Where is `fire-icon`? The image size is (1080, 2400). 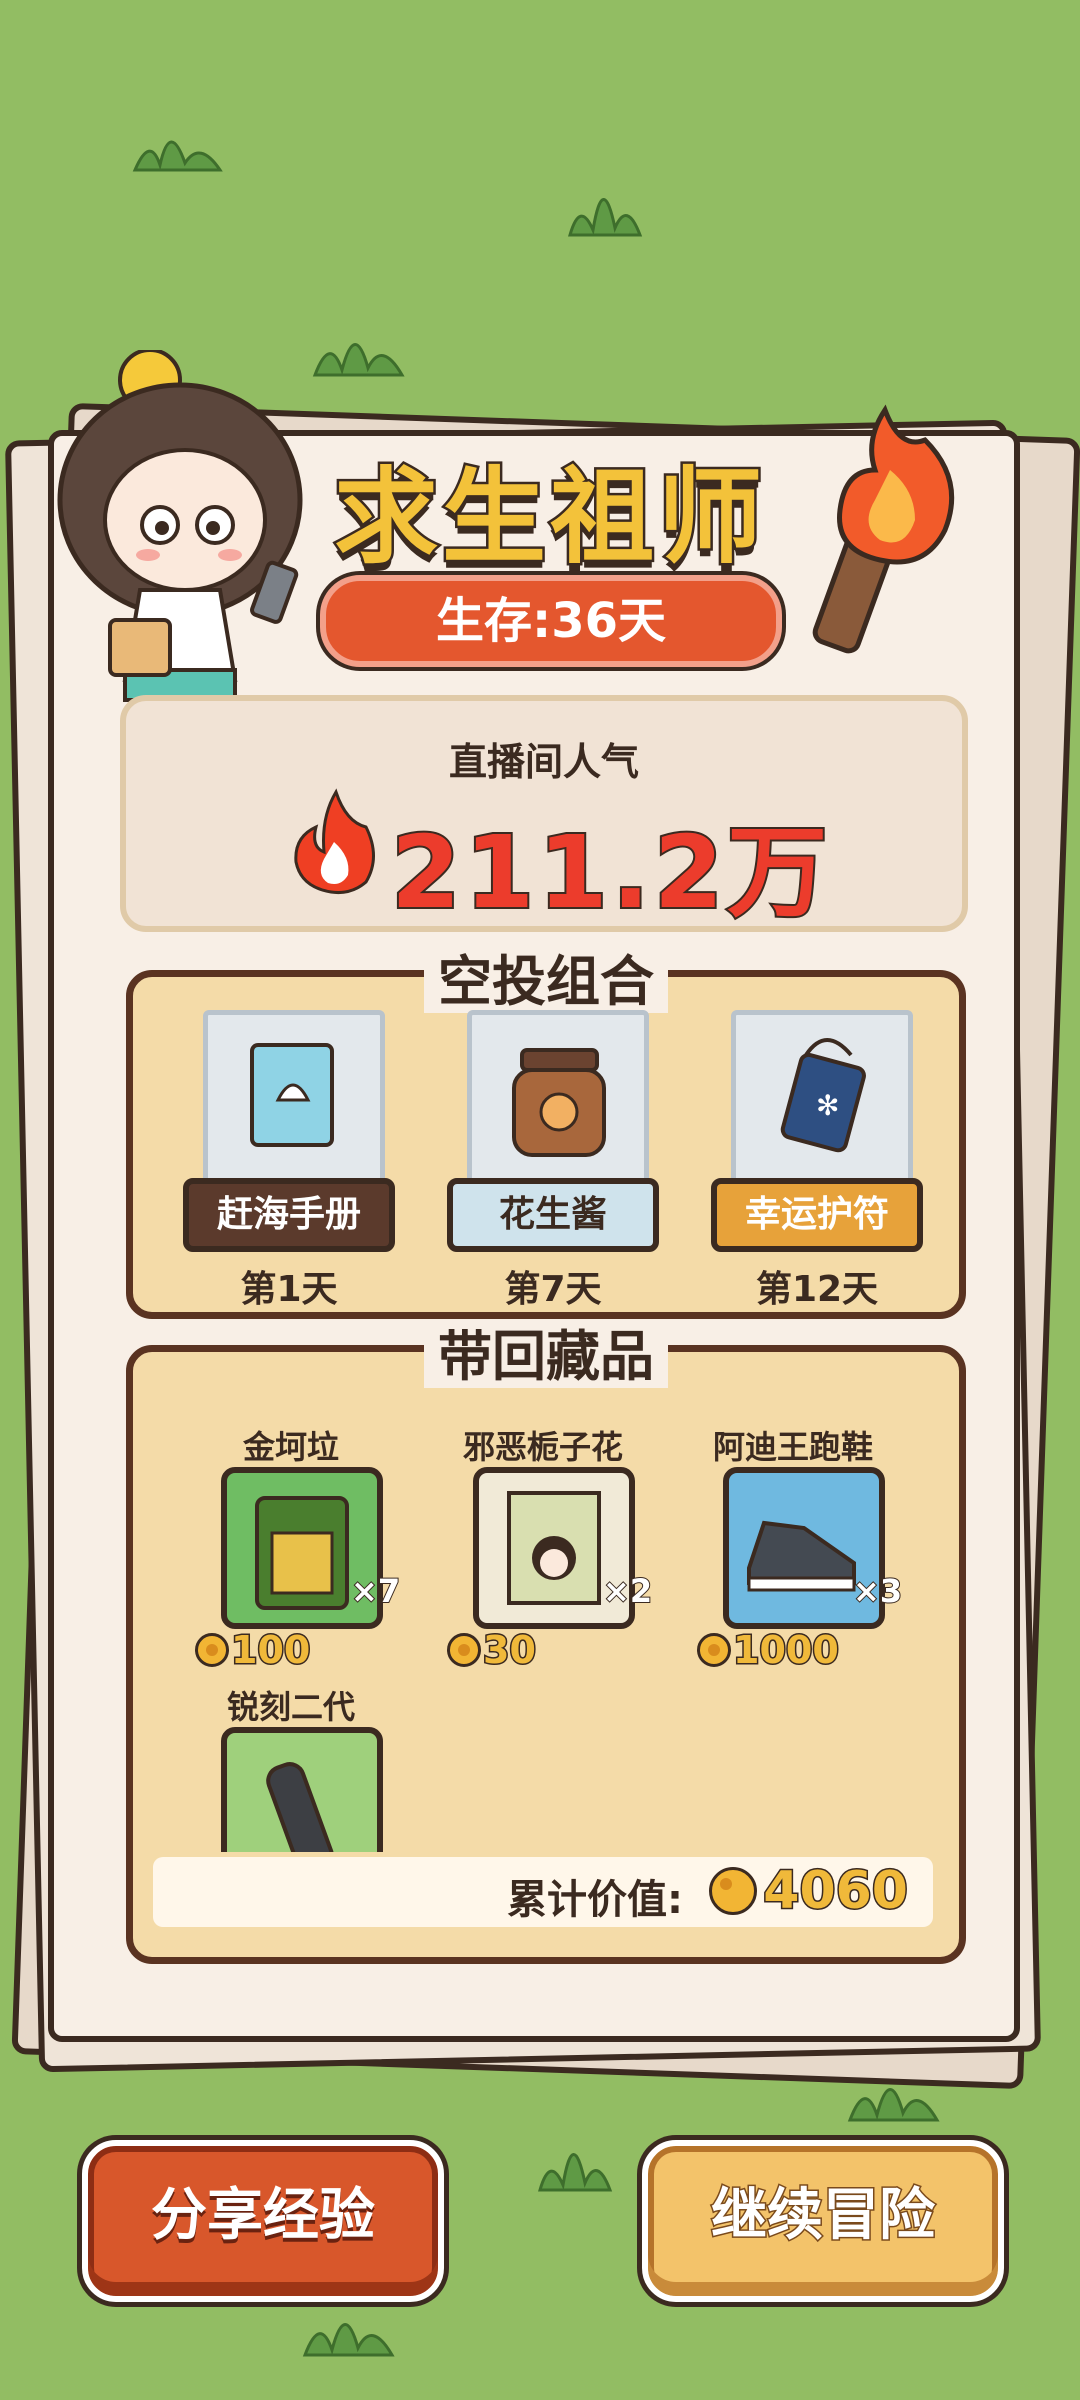
fire-icon is located at coordinates (334, 841).